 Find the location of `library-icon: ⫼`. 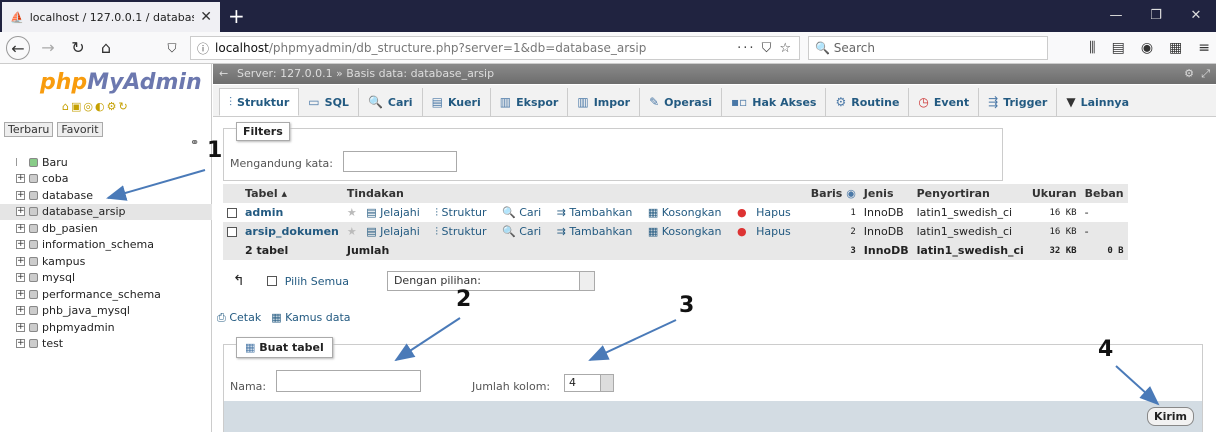

library-icon: ⫼ is located at coordinates (1092, 48).